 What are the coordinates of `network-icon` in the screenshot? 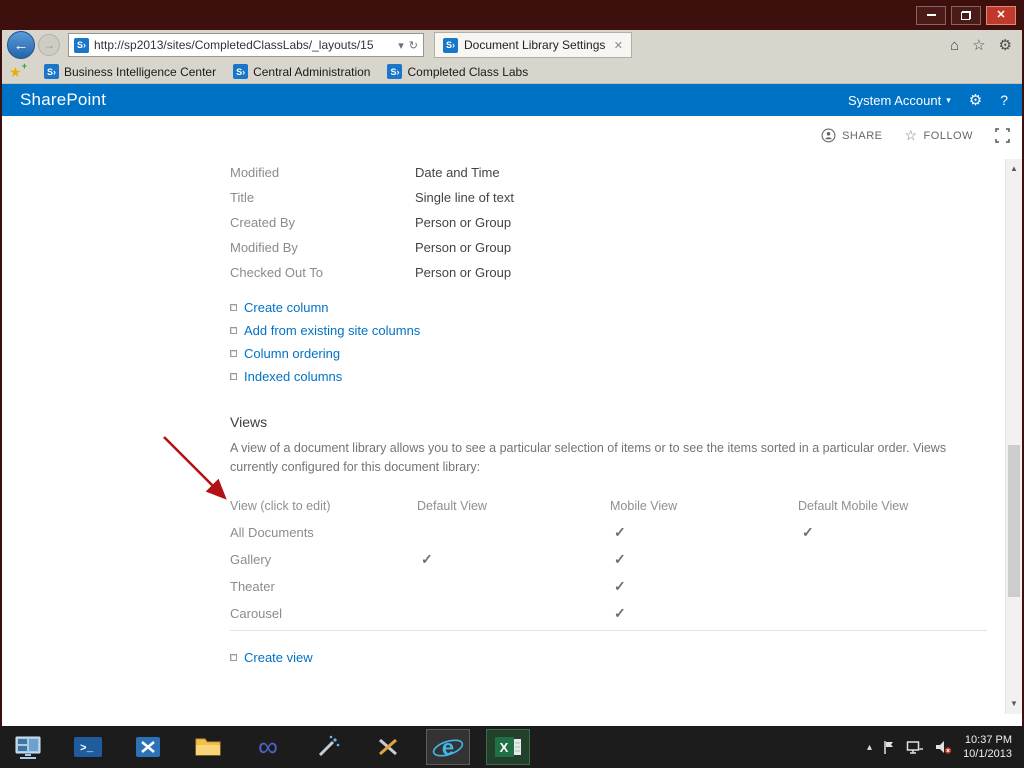 It's located at (915, 747).